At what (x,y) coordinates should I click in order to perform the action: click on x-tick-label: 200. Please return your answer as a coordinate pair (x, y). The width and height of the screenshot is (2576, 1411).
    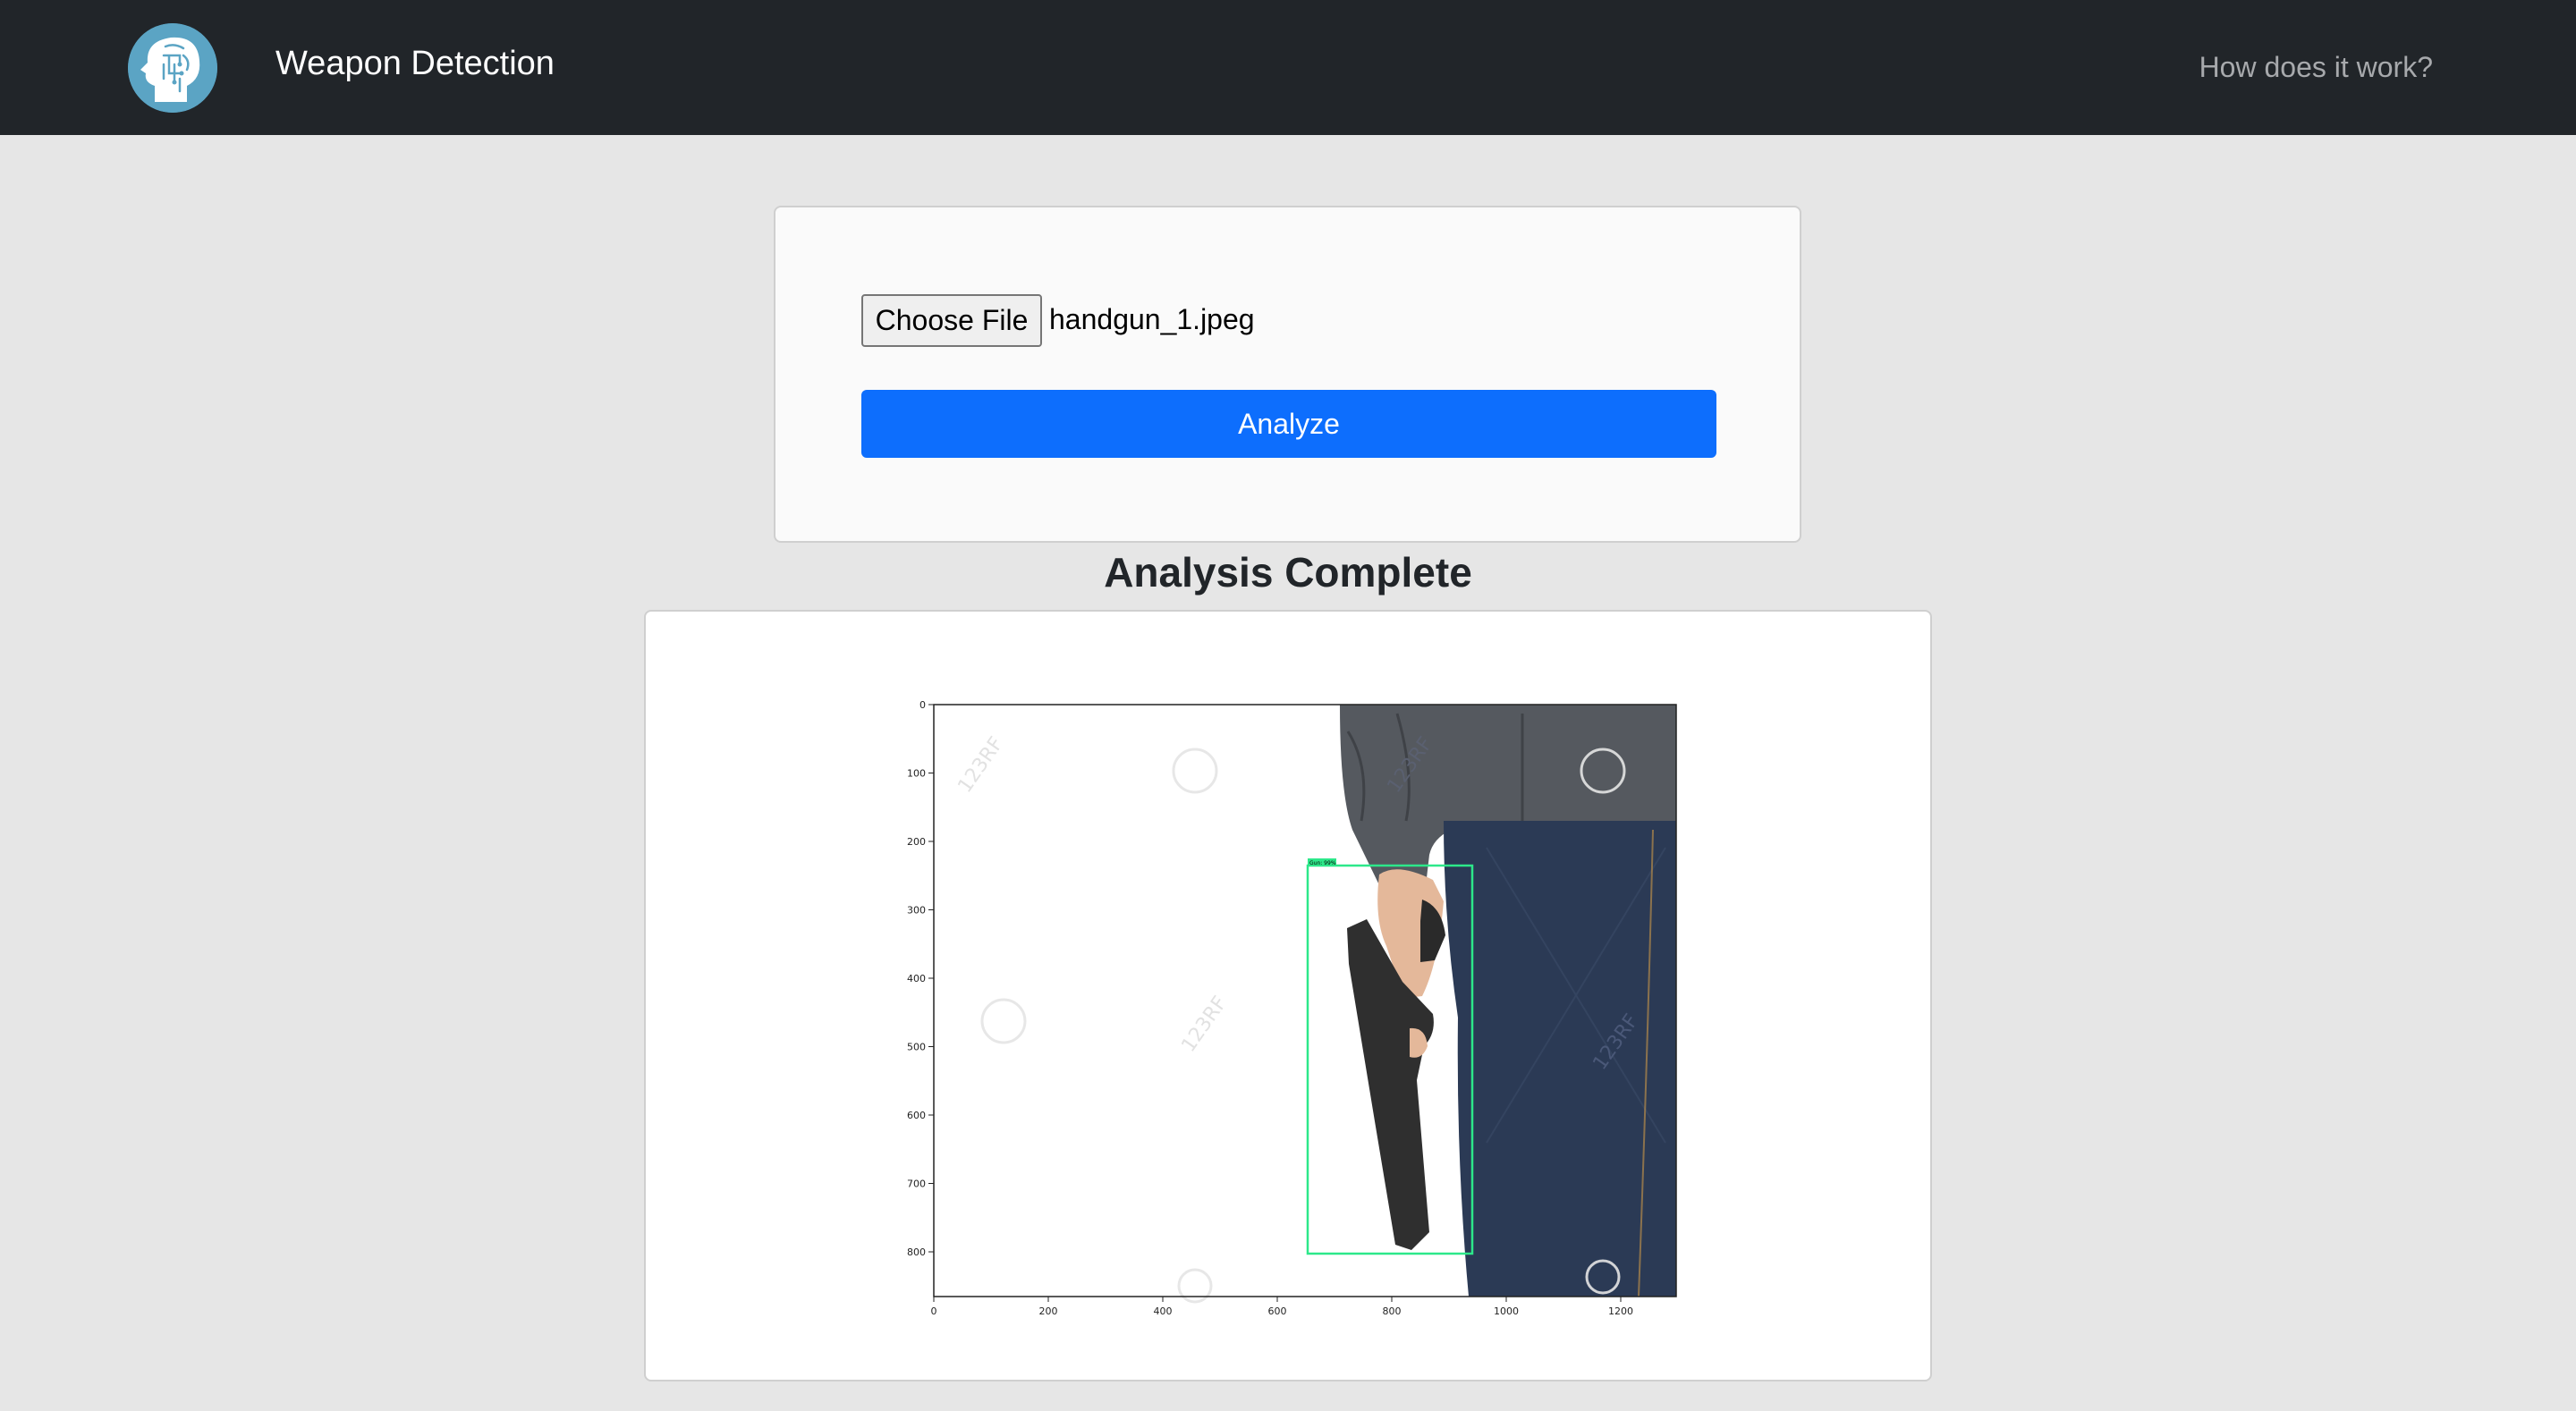
    Looking at the image, I should click on (1048, 1311).